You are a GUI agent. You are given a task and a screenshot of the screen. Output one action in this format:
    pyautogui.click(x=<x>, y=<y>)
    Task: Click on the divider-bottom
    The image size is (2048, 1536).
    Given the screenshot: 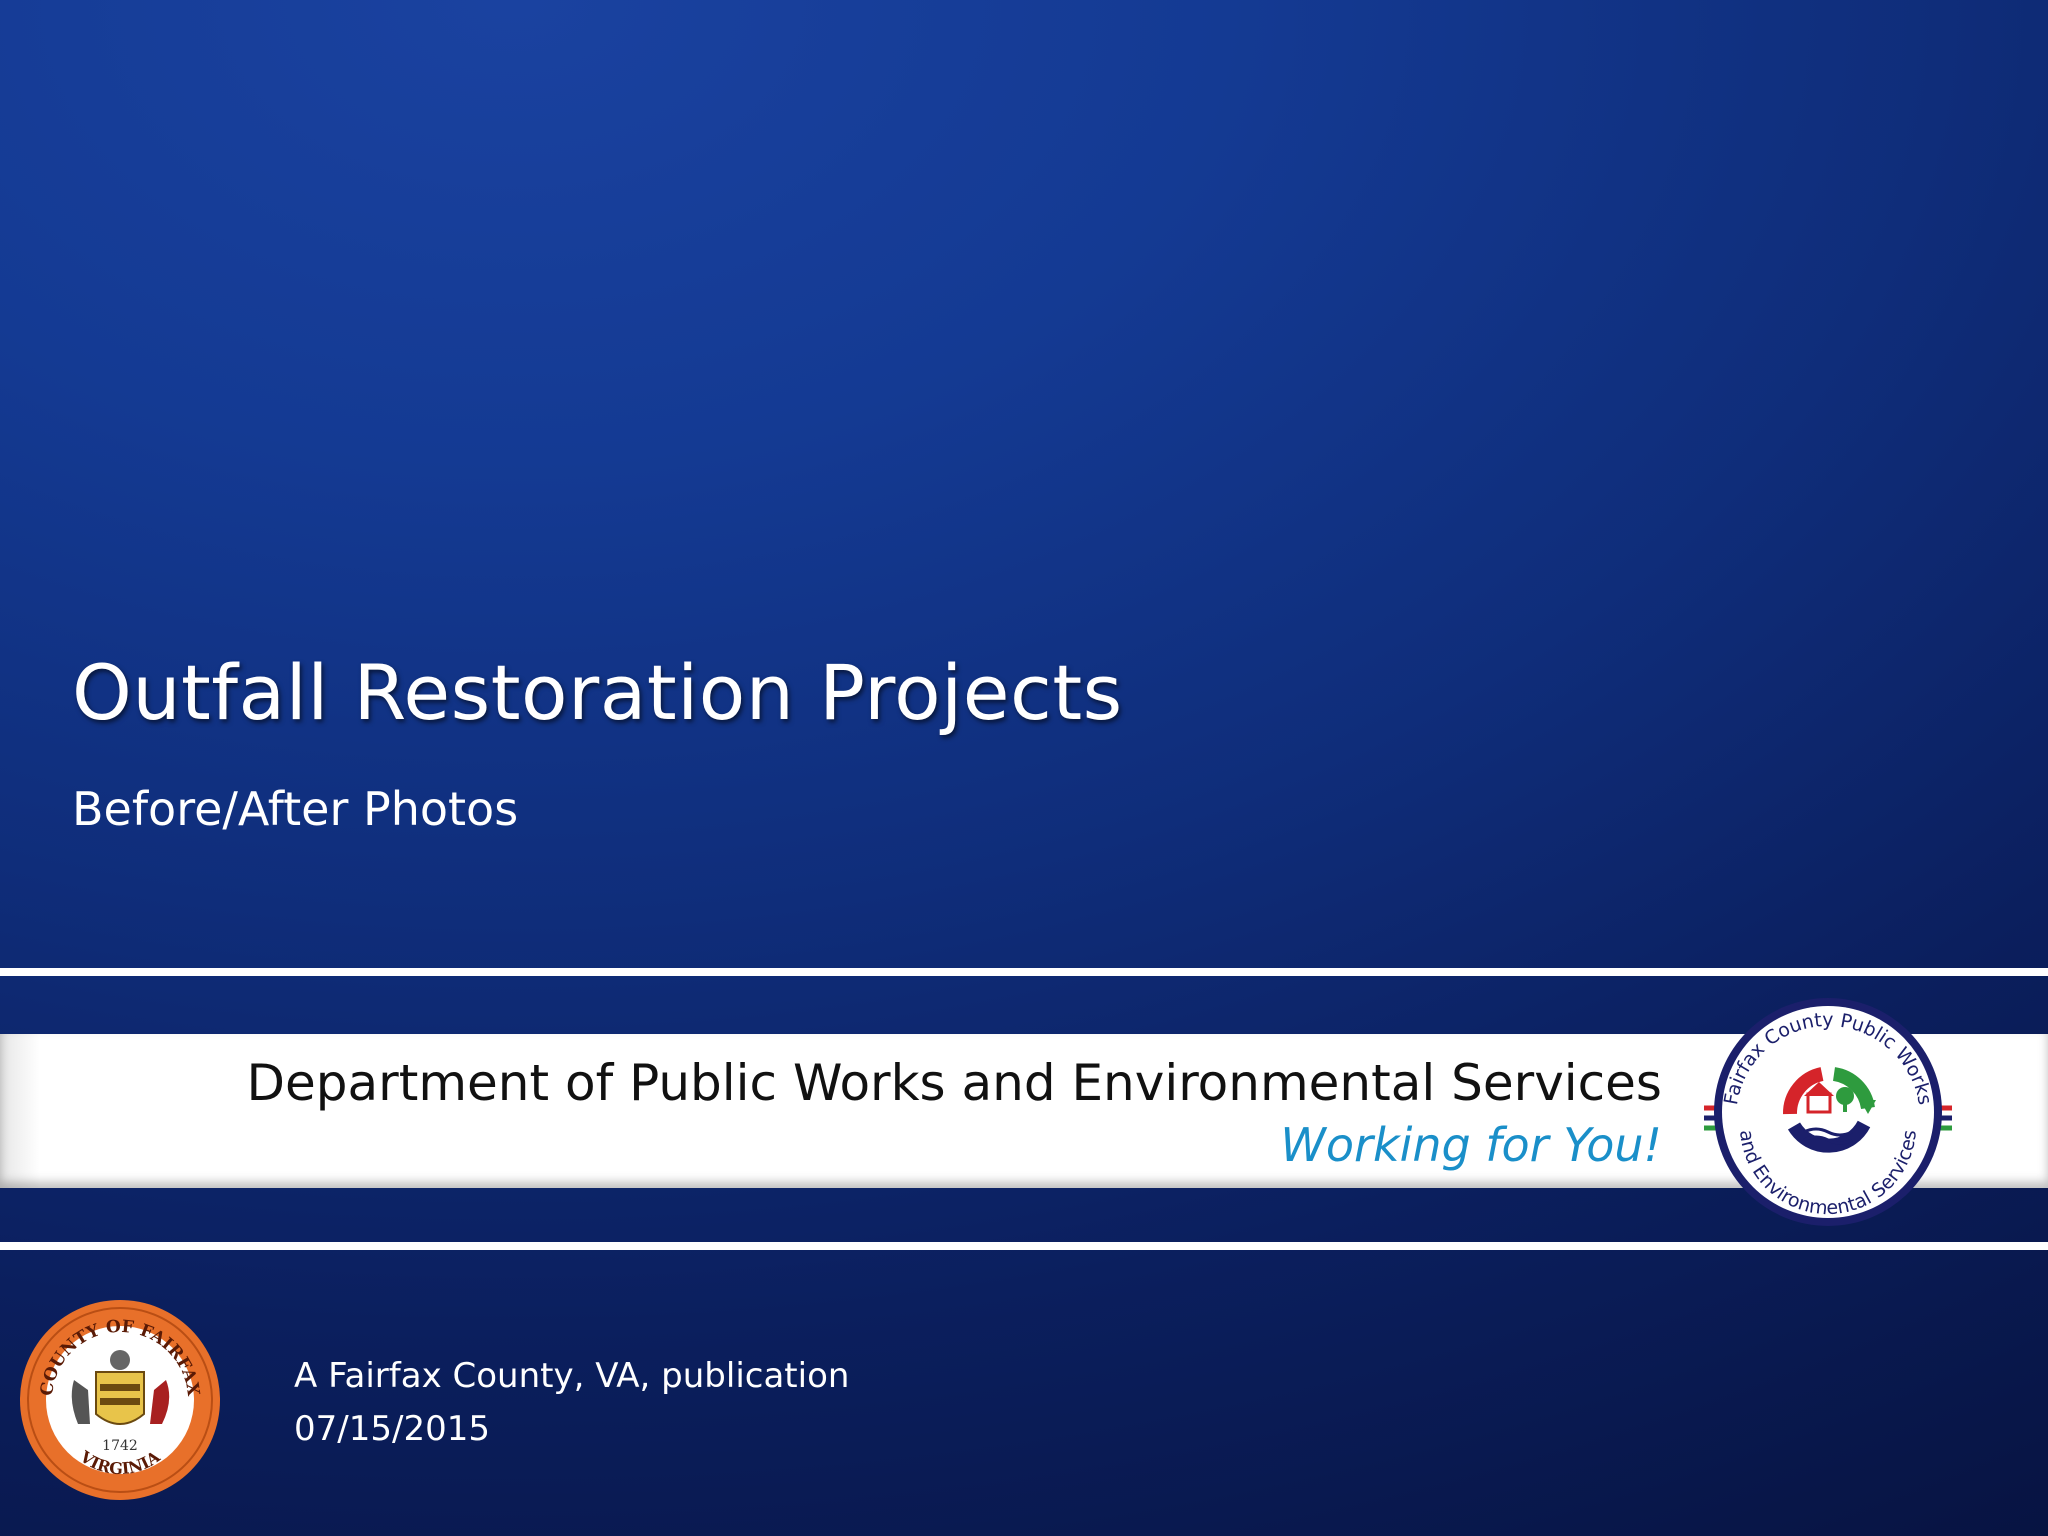 What is the action you would take?
    pyautogui.click(x=1024, y=1246)
    